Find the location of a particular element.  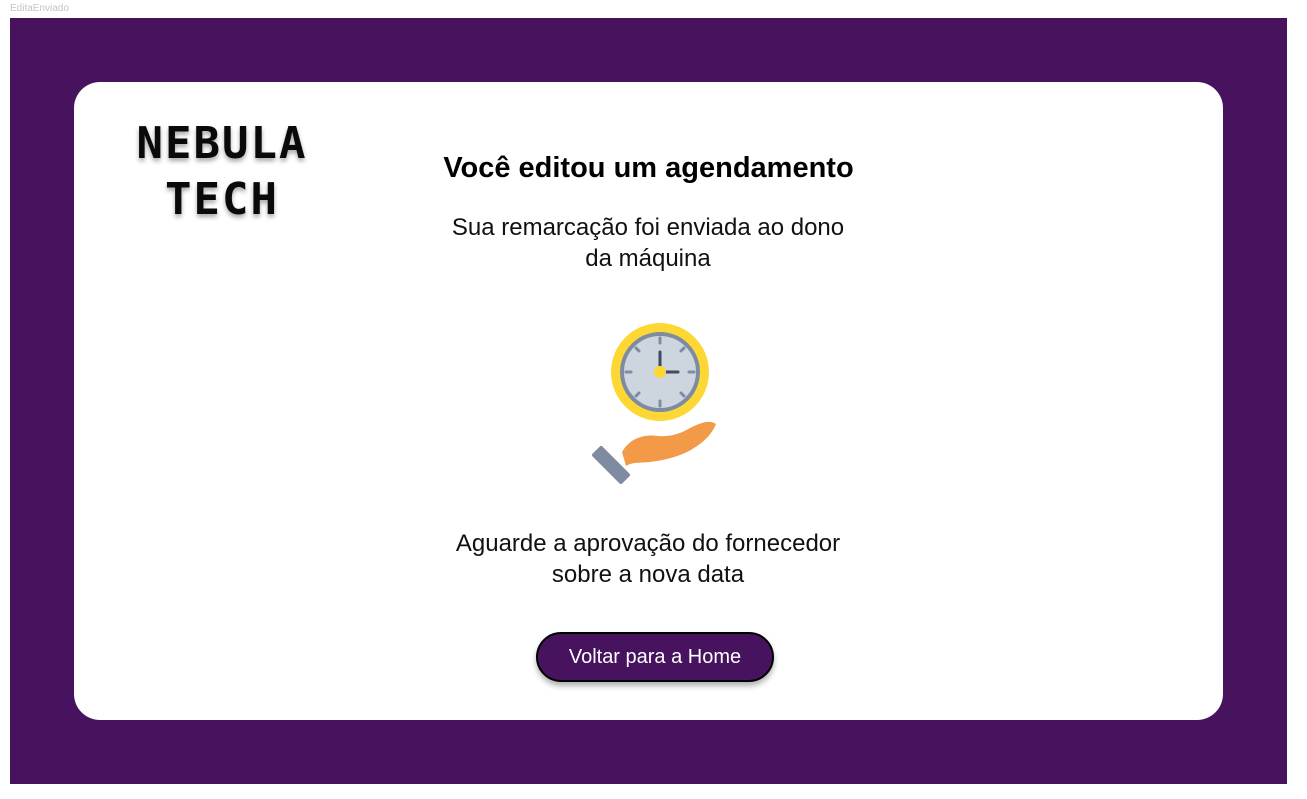

page-title: Você editou um agendamento is located at coordinates (648, 168).